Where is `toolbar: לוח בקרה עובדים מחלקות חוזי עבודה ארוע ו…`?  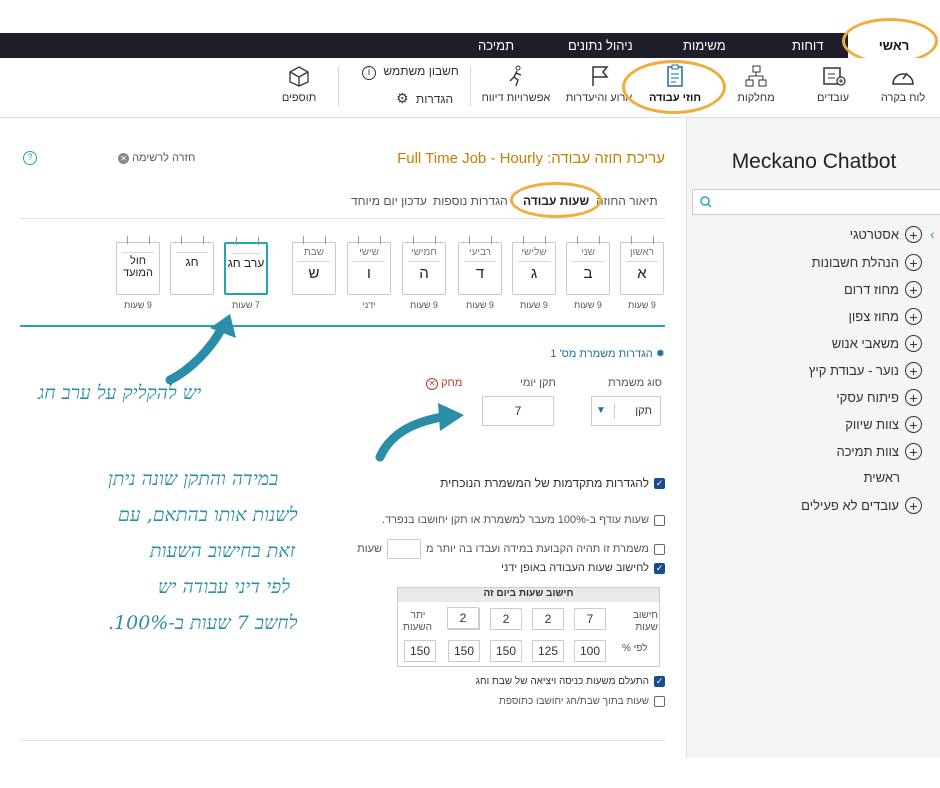 toolbar: לוח בקרה עובדים מחלקות חוזי עבודה ארוע ו… is located at coordinates (470, 88).